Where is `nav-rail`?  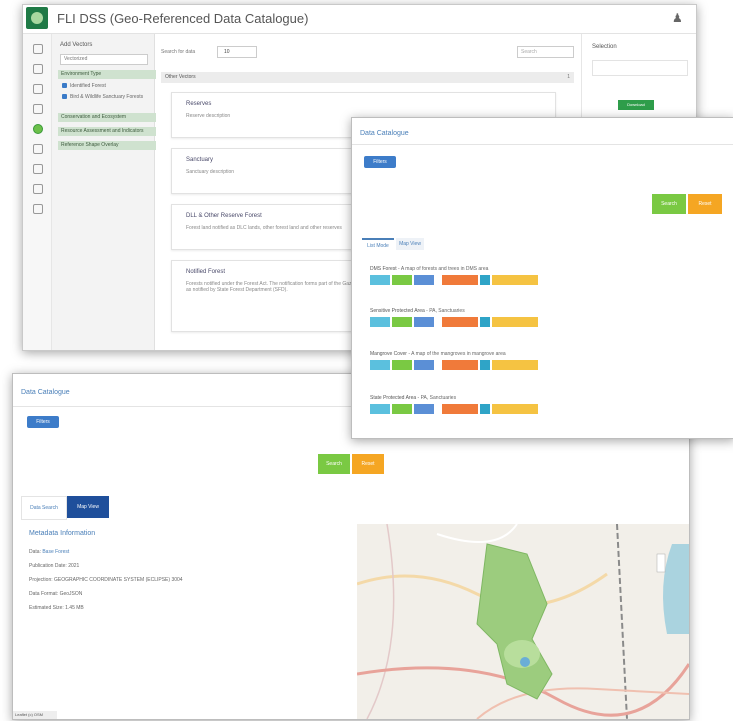
nav-rail is located at coordinates (37, 192).